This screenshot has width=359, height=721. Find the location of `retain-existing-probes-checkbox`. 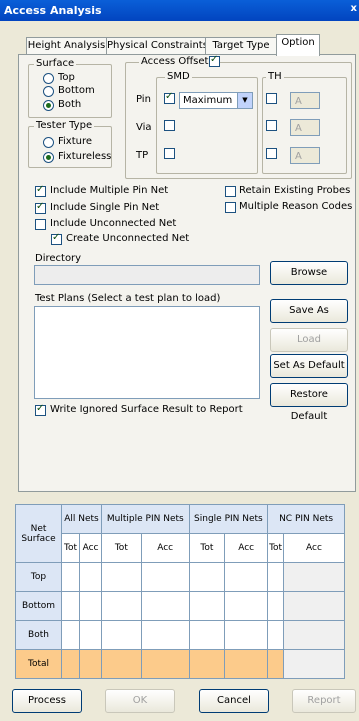

retain-existing-probes-checkbox is located at coordinates (230, 191).